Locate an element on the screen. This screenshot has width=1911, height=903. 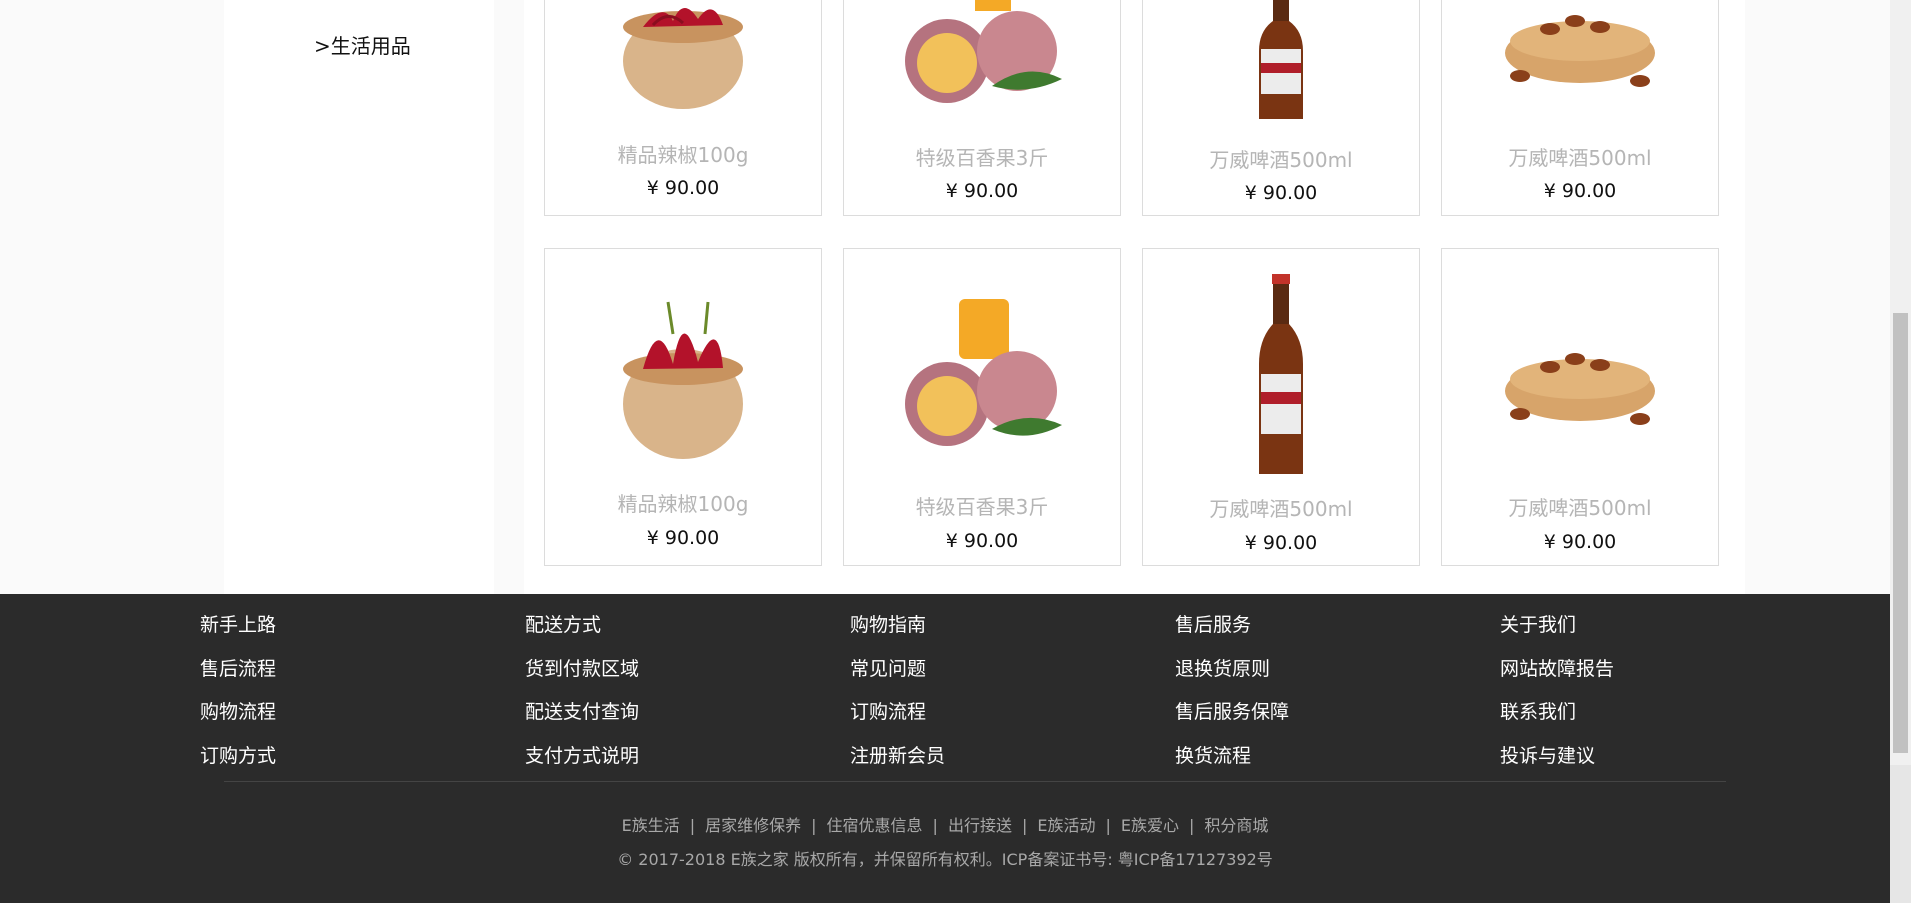
footer-link: 关于我们 is located at coordinates (1557, 626).